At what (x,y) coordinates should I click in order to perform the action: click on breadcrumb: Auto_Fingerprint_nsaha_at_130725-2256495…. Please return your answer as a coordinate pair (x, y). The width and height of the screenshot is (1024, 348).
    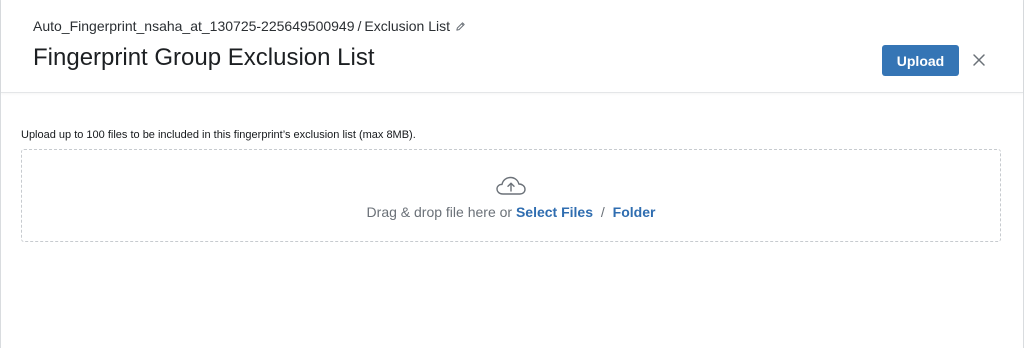
    Looking at the image, I should click on (249, 26).